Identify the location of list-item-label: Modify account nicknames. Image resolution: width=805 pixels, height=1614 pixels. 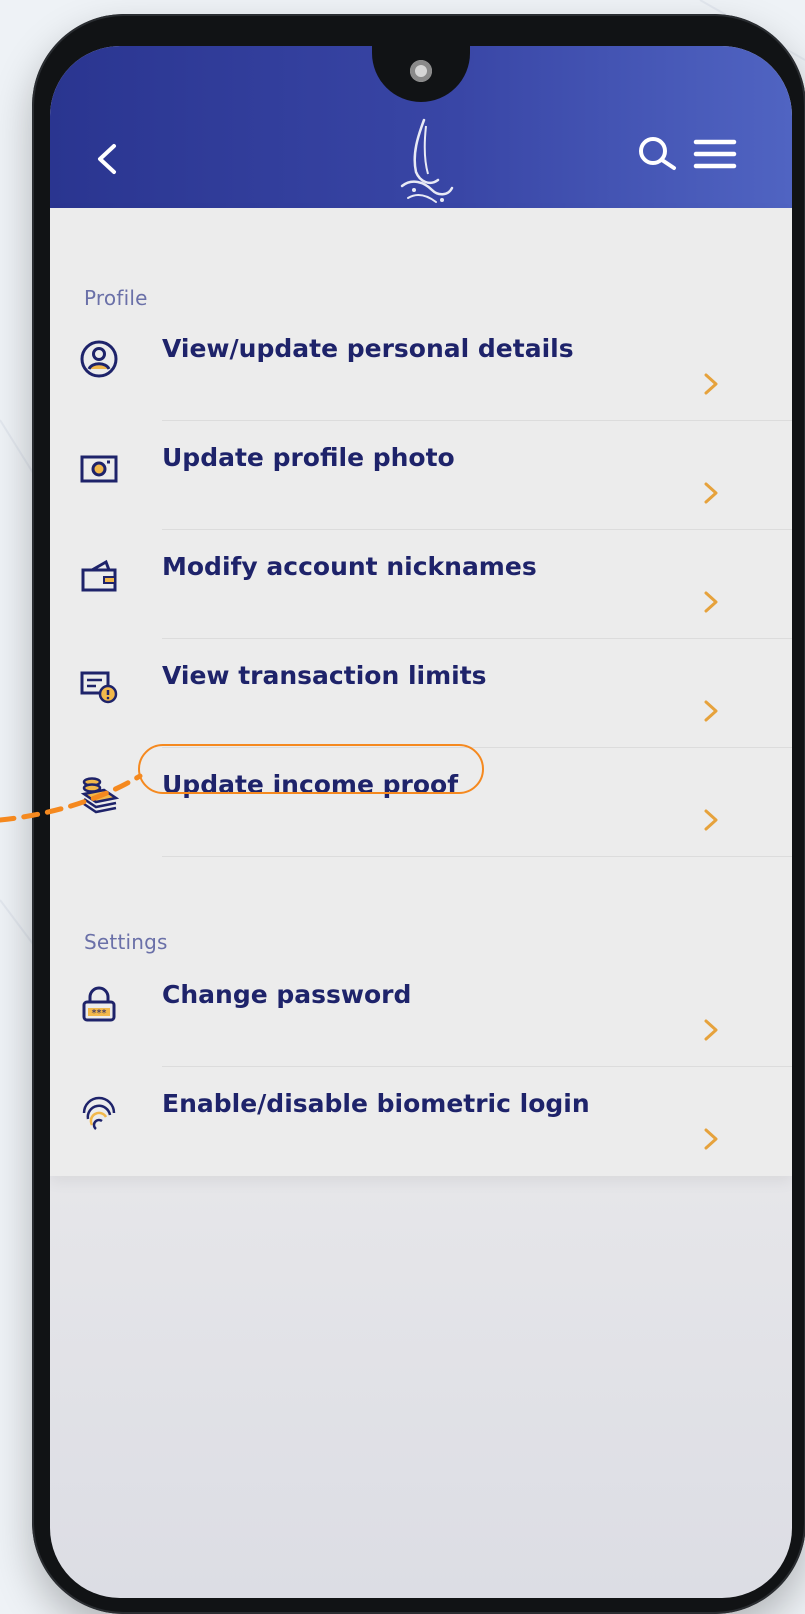
(349, 566).